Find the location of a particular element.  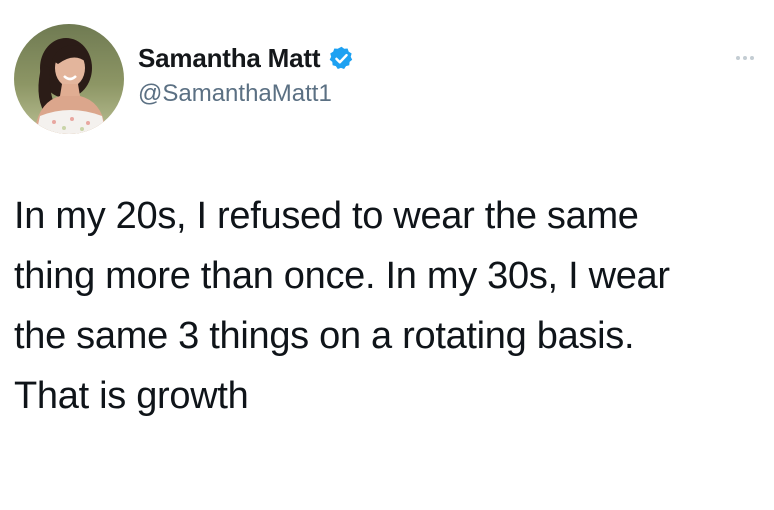

avatar is located at coordinates (69, 79).